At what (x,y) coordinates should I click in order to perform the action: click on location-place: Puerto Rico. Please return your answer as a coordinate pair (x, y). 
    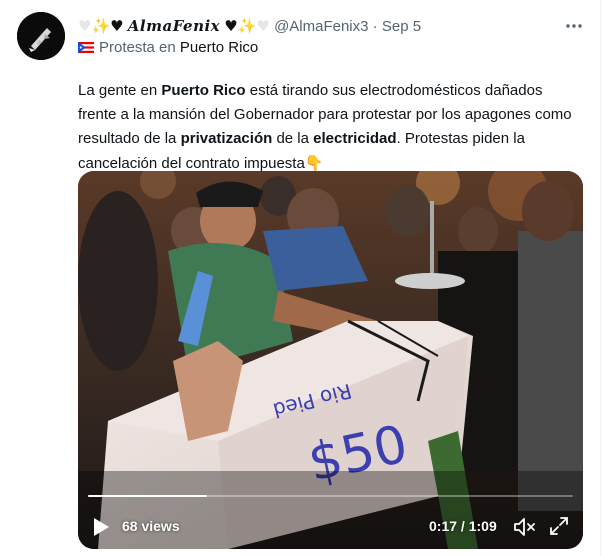
    Looking at the image, I should click on (219, 47).